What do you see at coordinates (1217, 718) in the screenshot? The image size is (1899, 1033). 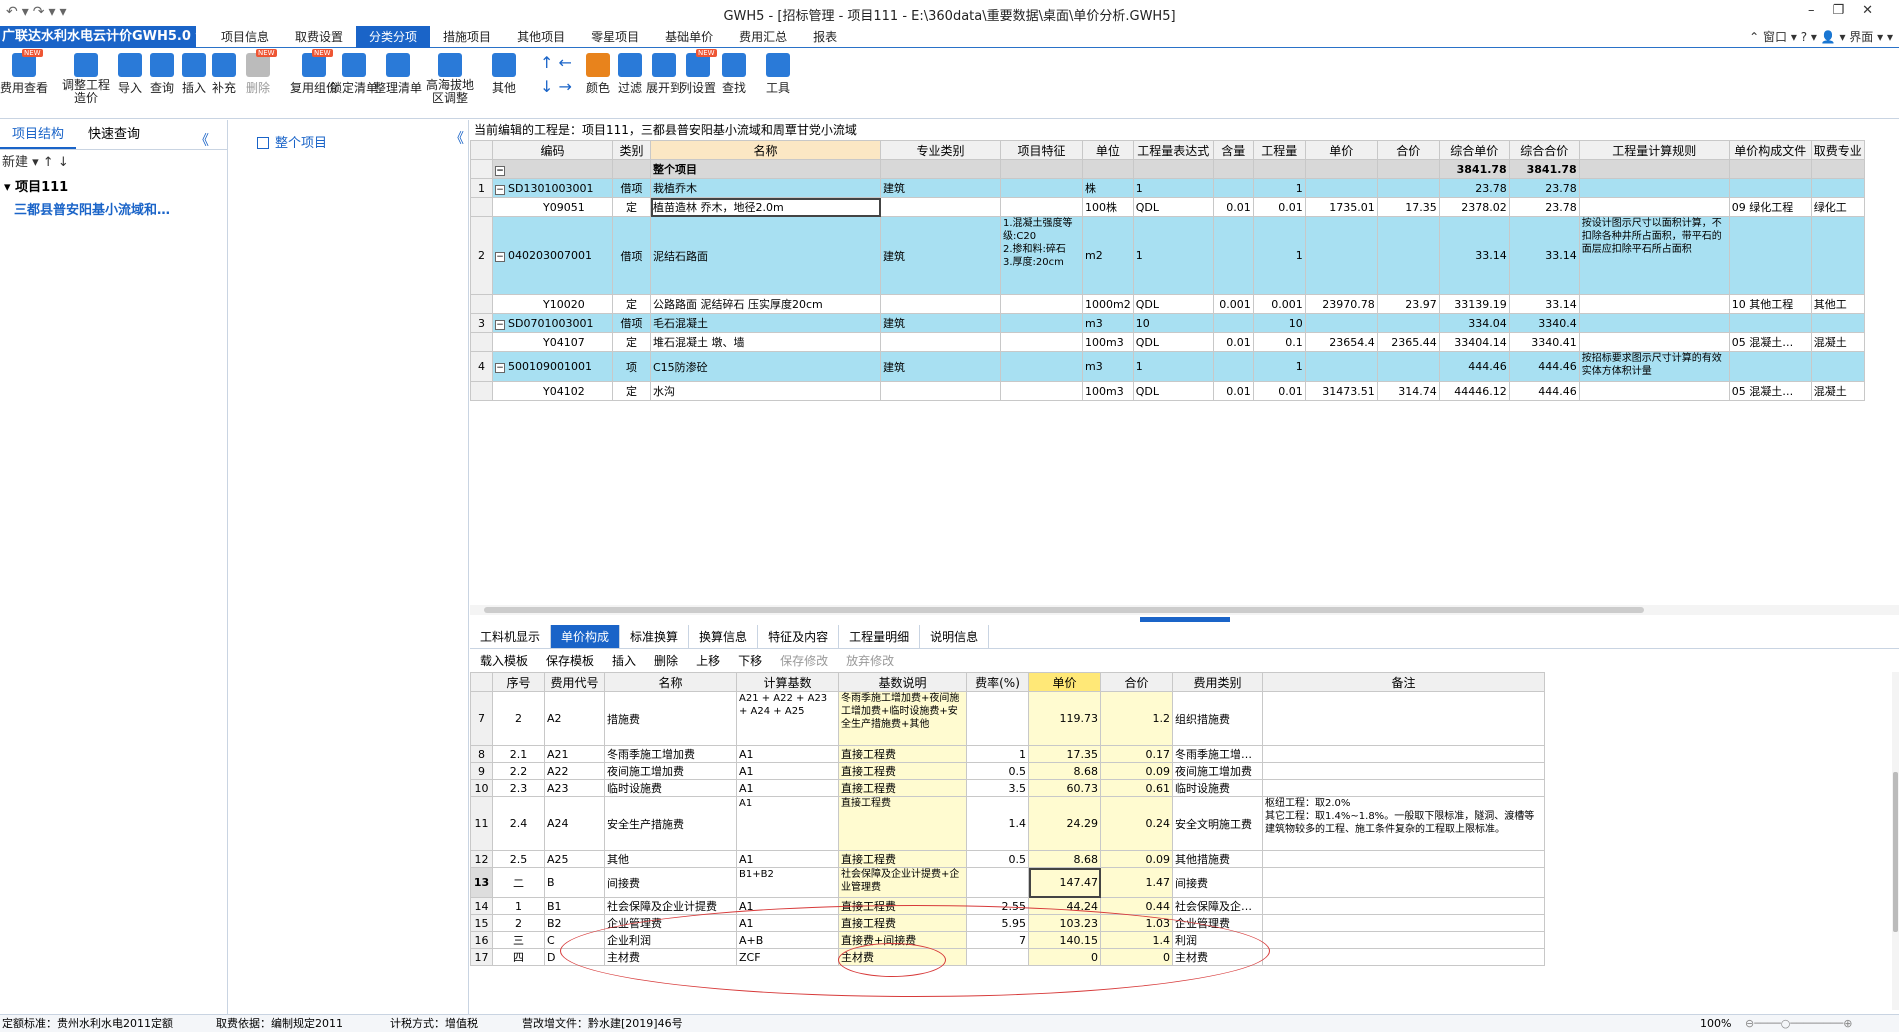 I see `cell-cat: 组织措施费` at bounding box center [1217, 718].